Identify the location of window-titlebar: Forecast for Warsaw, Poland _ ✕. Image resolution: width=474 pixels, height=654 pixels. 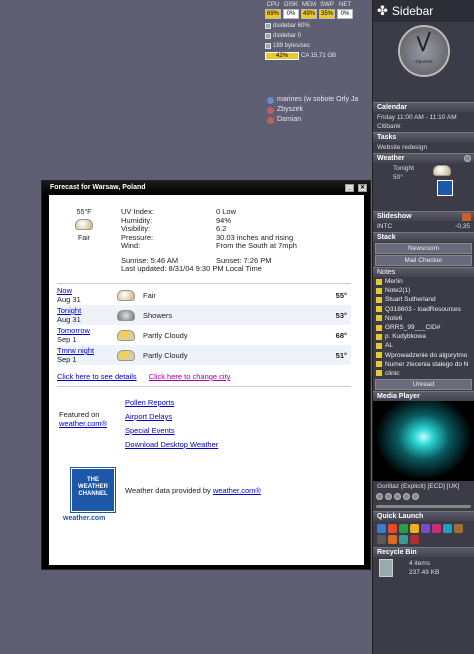
(206, 188).